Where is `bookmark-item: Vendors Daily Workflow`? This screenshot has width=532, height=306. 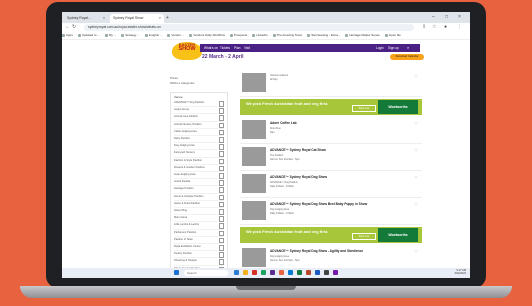 bookmark-item: Vendors Daily Workflow is located at coordinates (207, 35).